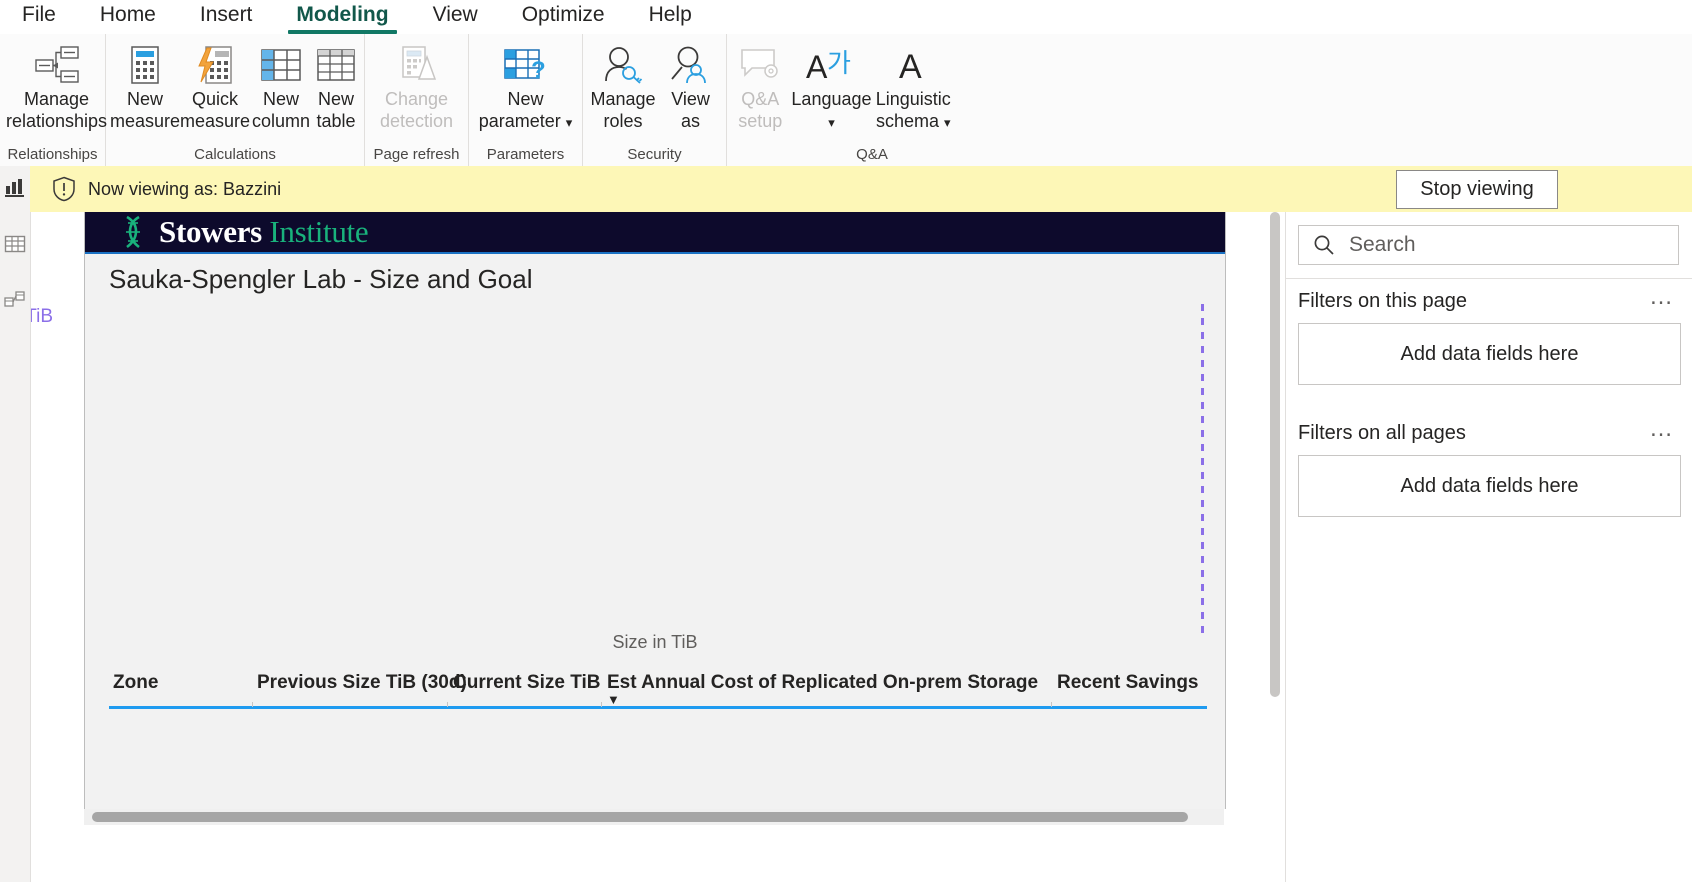 The width and height of the screenshot is (1692, 882). I want to click on search-icon, so click(1324, 245).